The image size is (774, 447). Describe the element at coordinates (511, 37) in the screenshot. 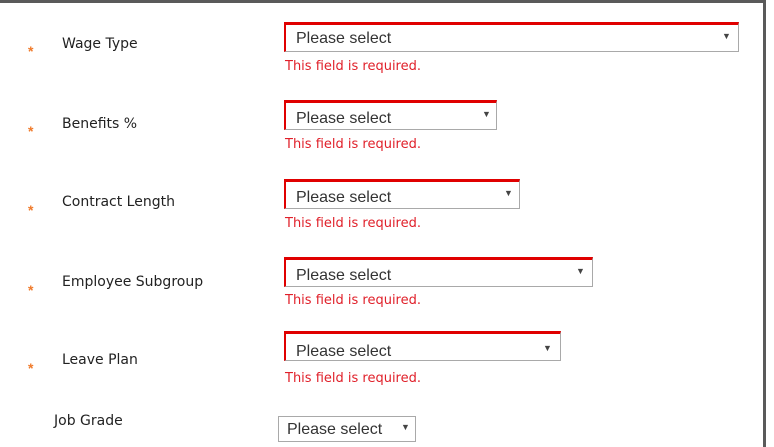

I see `wage-type-select: Please select ▼` at that location.